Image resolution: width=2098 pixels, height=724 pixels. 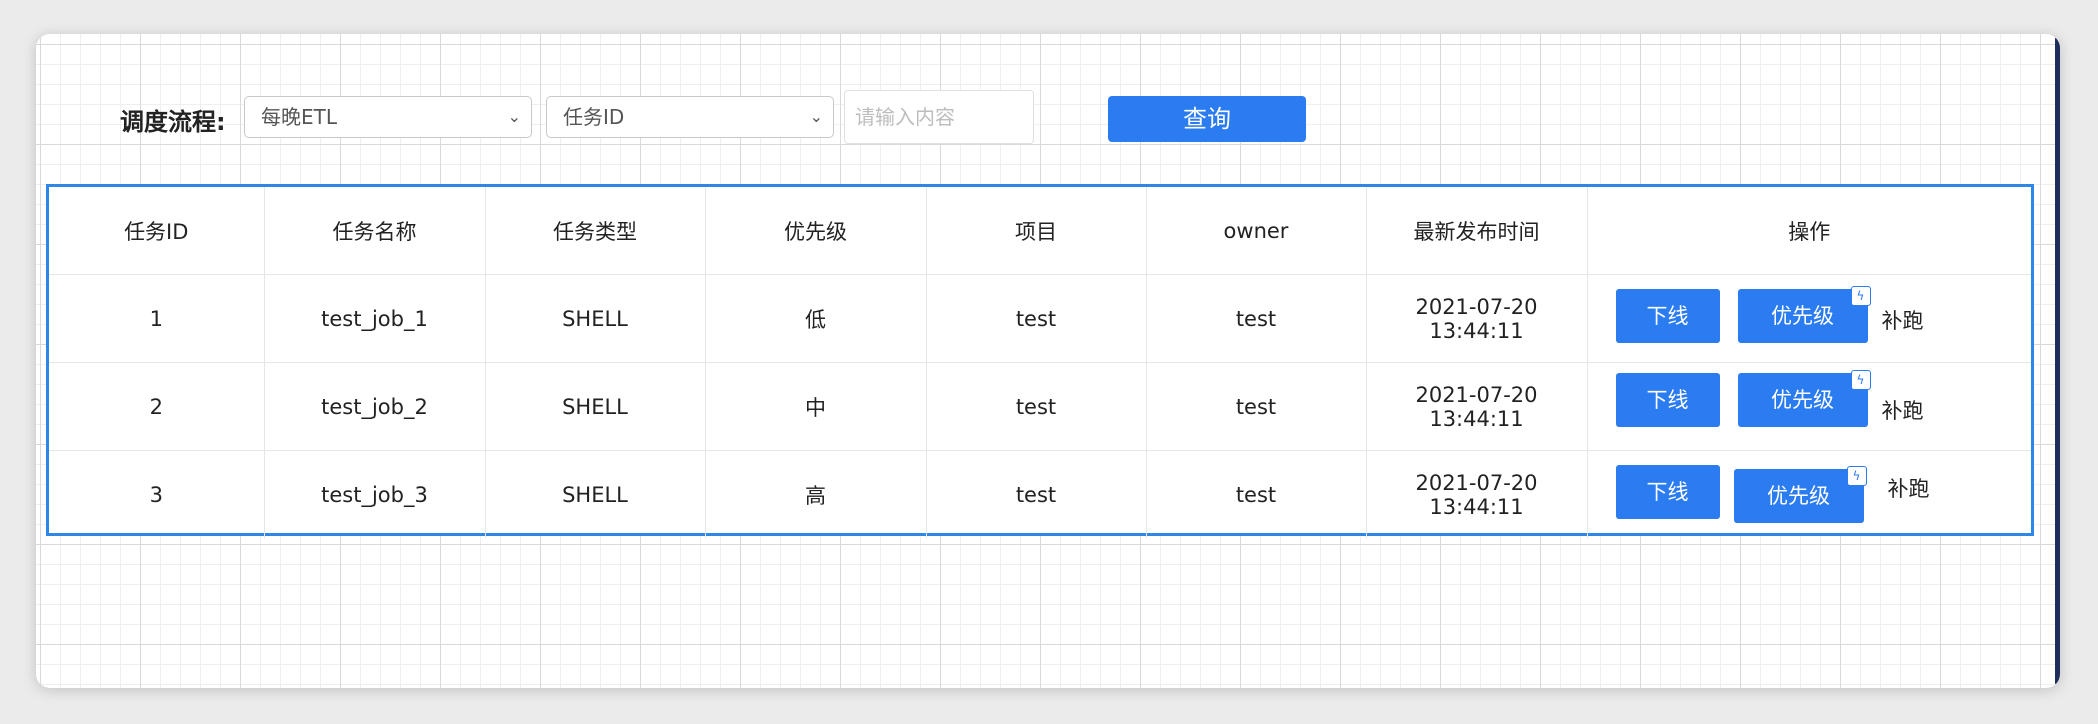 I want to click on header-task-name: 任务名称, so click(x=374, y=231).